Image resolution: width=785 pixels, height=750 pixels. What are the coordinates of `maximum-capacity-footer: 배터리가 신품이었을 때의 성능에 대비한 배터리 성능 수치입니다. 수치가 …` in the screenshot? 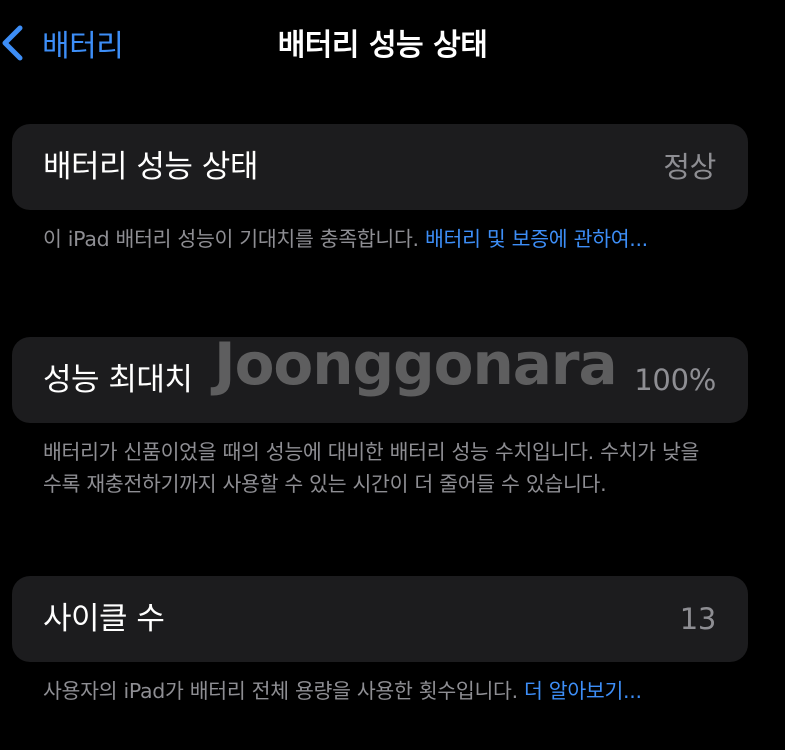 It's located at (373, 469).